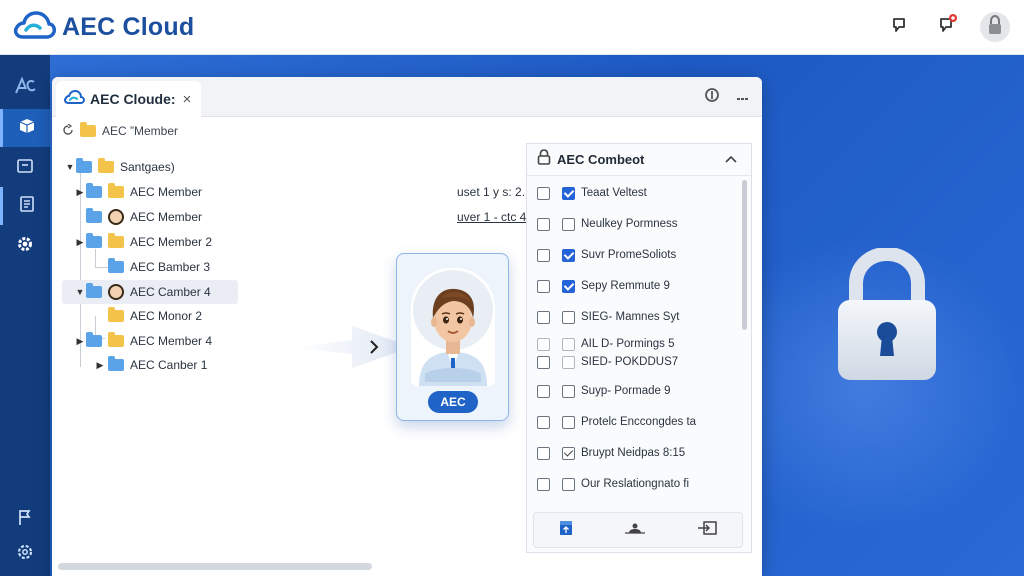  Describe the element at coordinates (899, 27) in the screenshot. I see `chat-button` at that location.